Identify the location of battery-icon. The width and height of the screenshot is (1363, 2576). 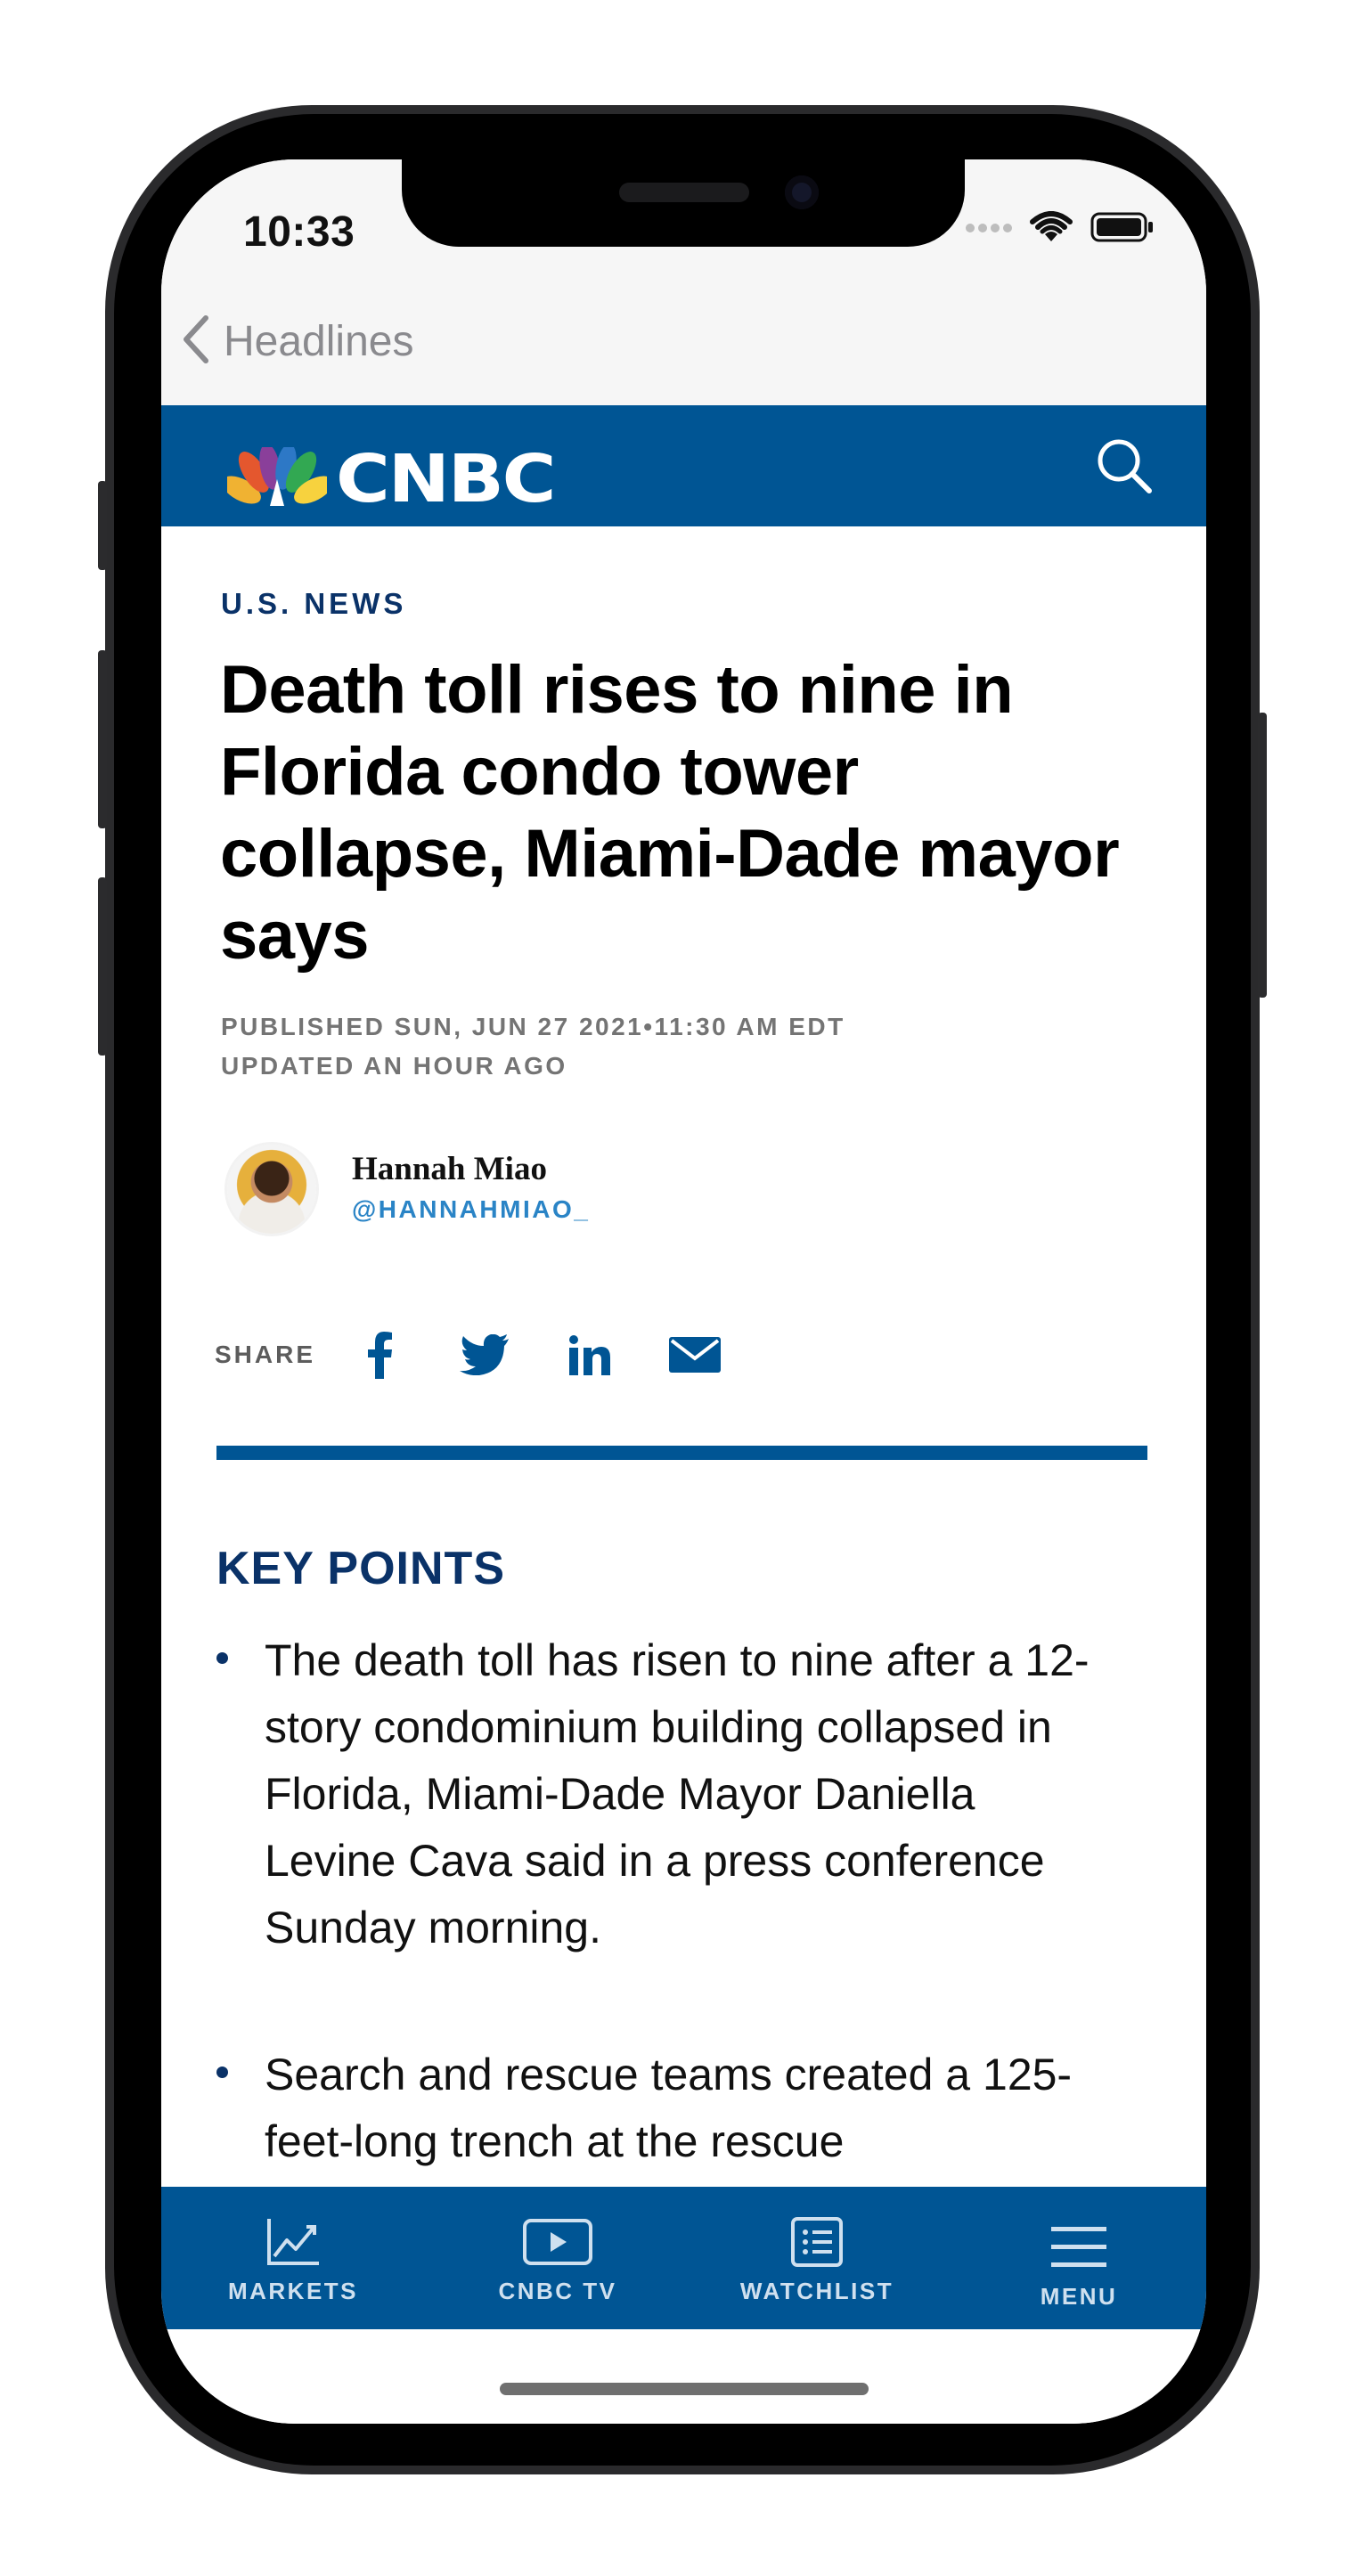
(1123, 229).